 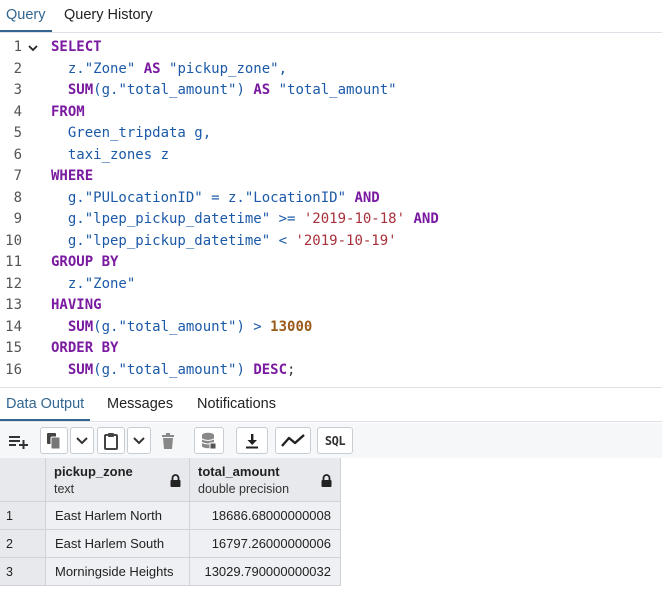 What do you see at coordinates (17, 68) in the screenshot?
I see `line-number: 2` at bounding box center [17, 68].